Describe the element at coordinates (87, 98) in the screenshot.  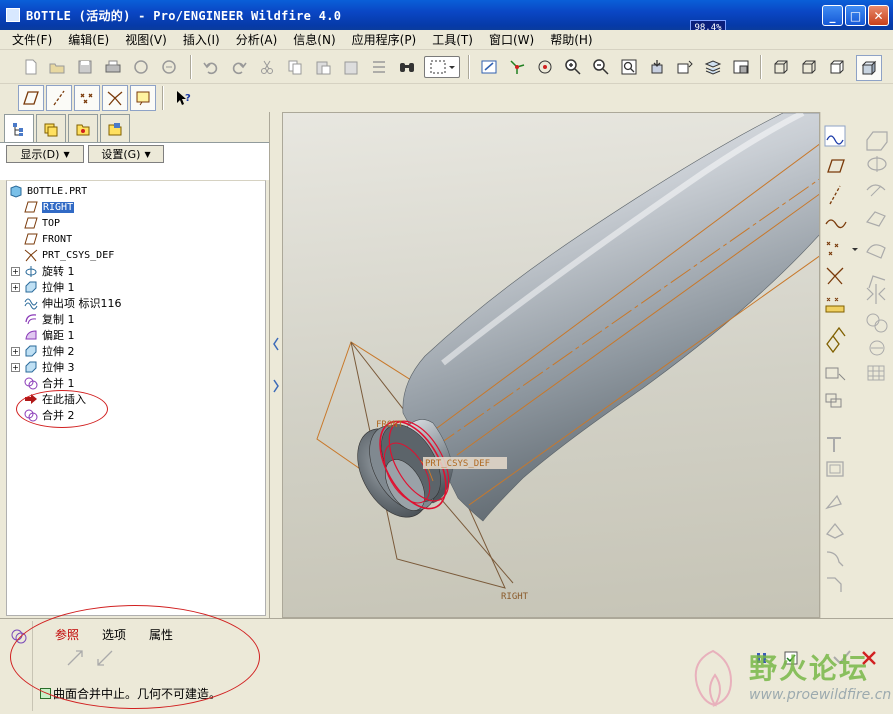
I see `datum-point-toggle-icon` at that location.